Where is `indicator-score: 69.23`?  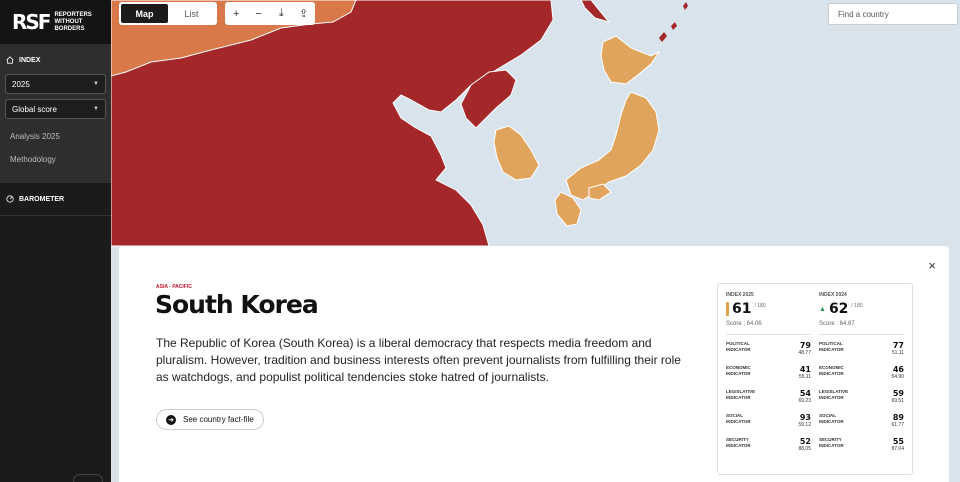
indicator-score: 69.23 is located at coordinates (804, 401).